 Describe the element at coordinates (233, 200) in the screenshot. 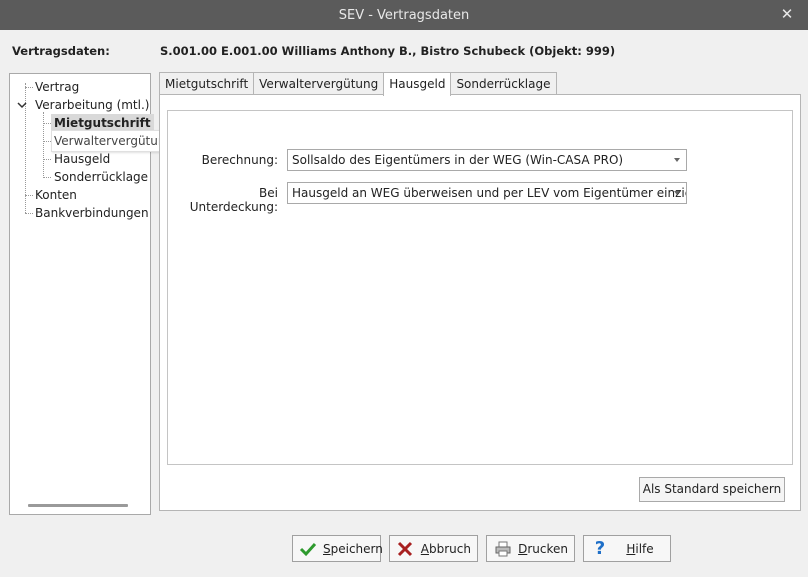

I see `unterdeckung-label: Bei Unterdeckung:` at that location.